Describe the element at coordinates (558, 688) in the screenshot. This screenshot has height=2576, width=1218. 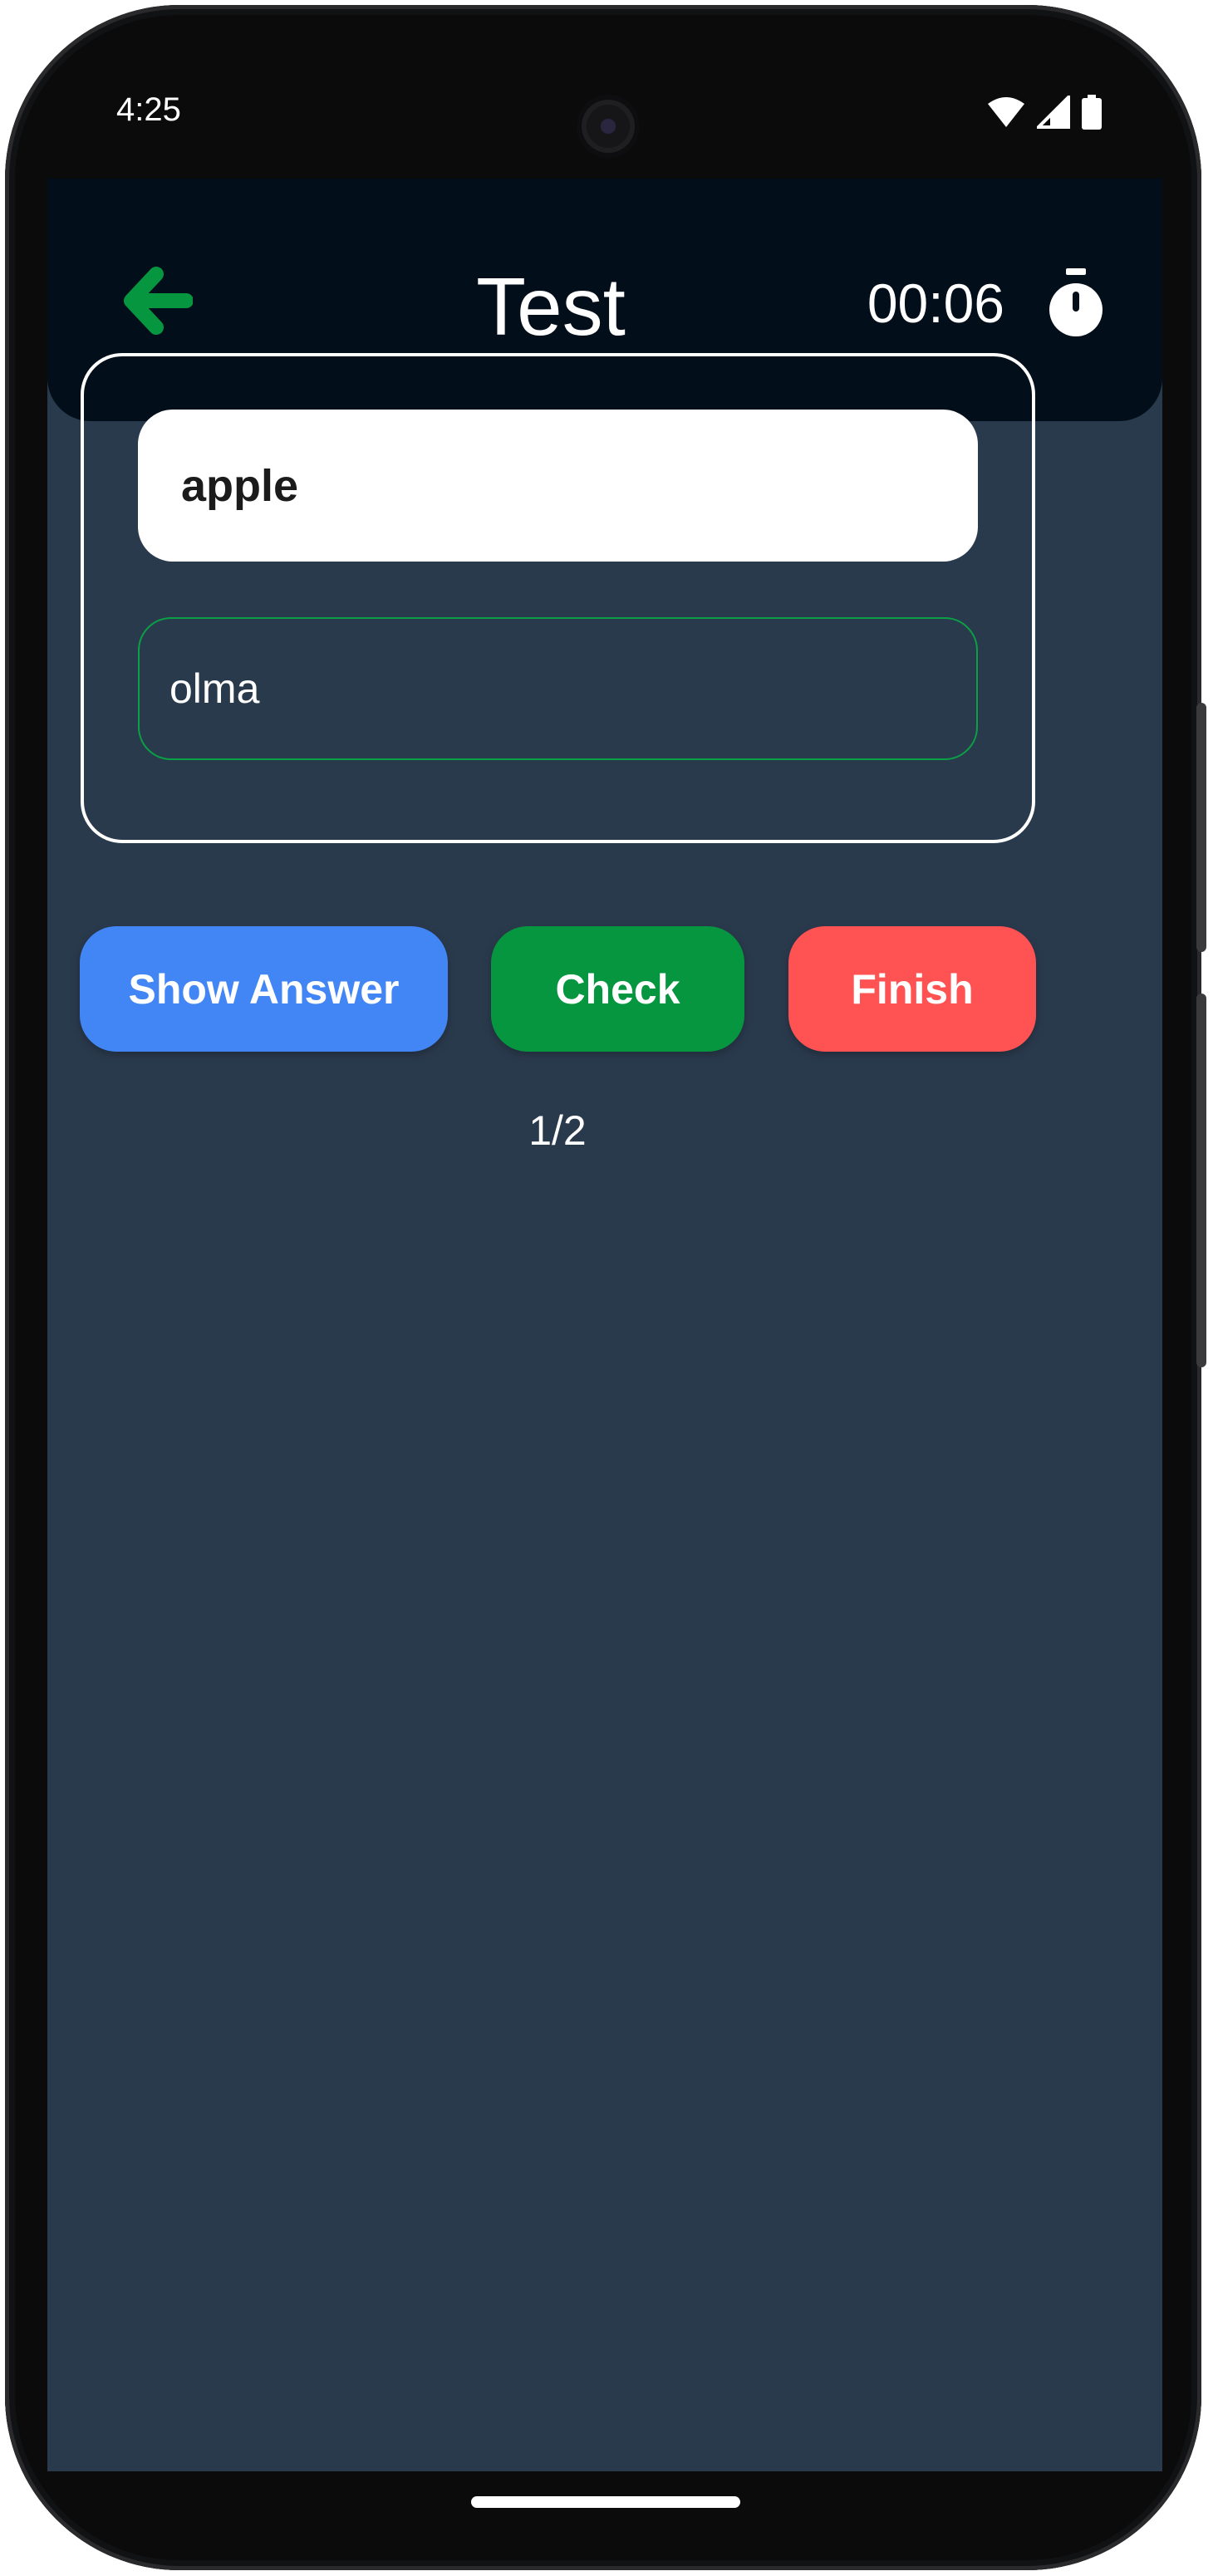
I see `answer-input` at that location.